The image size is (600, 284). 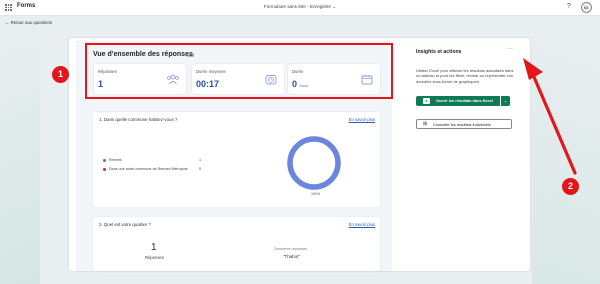 What do you see at coordinates (292, 256) in the screenshot?
I see `latest-response-value: "Thabor"` at bounding box center [292, 256].